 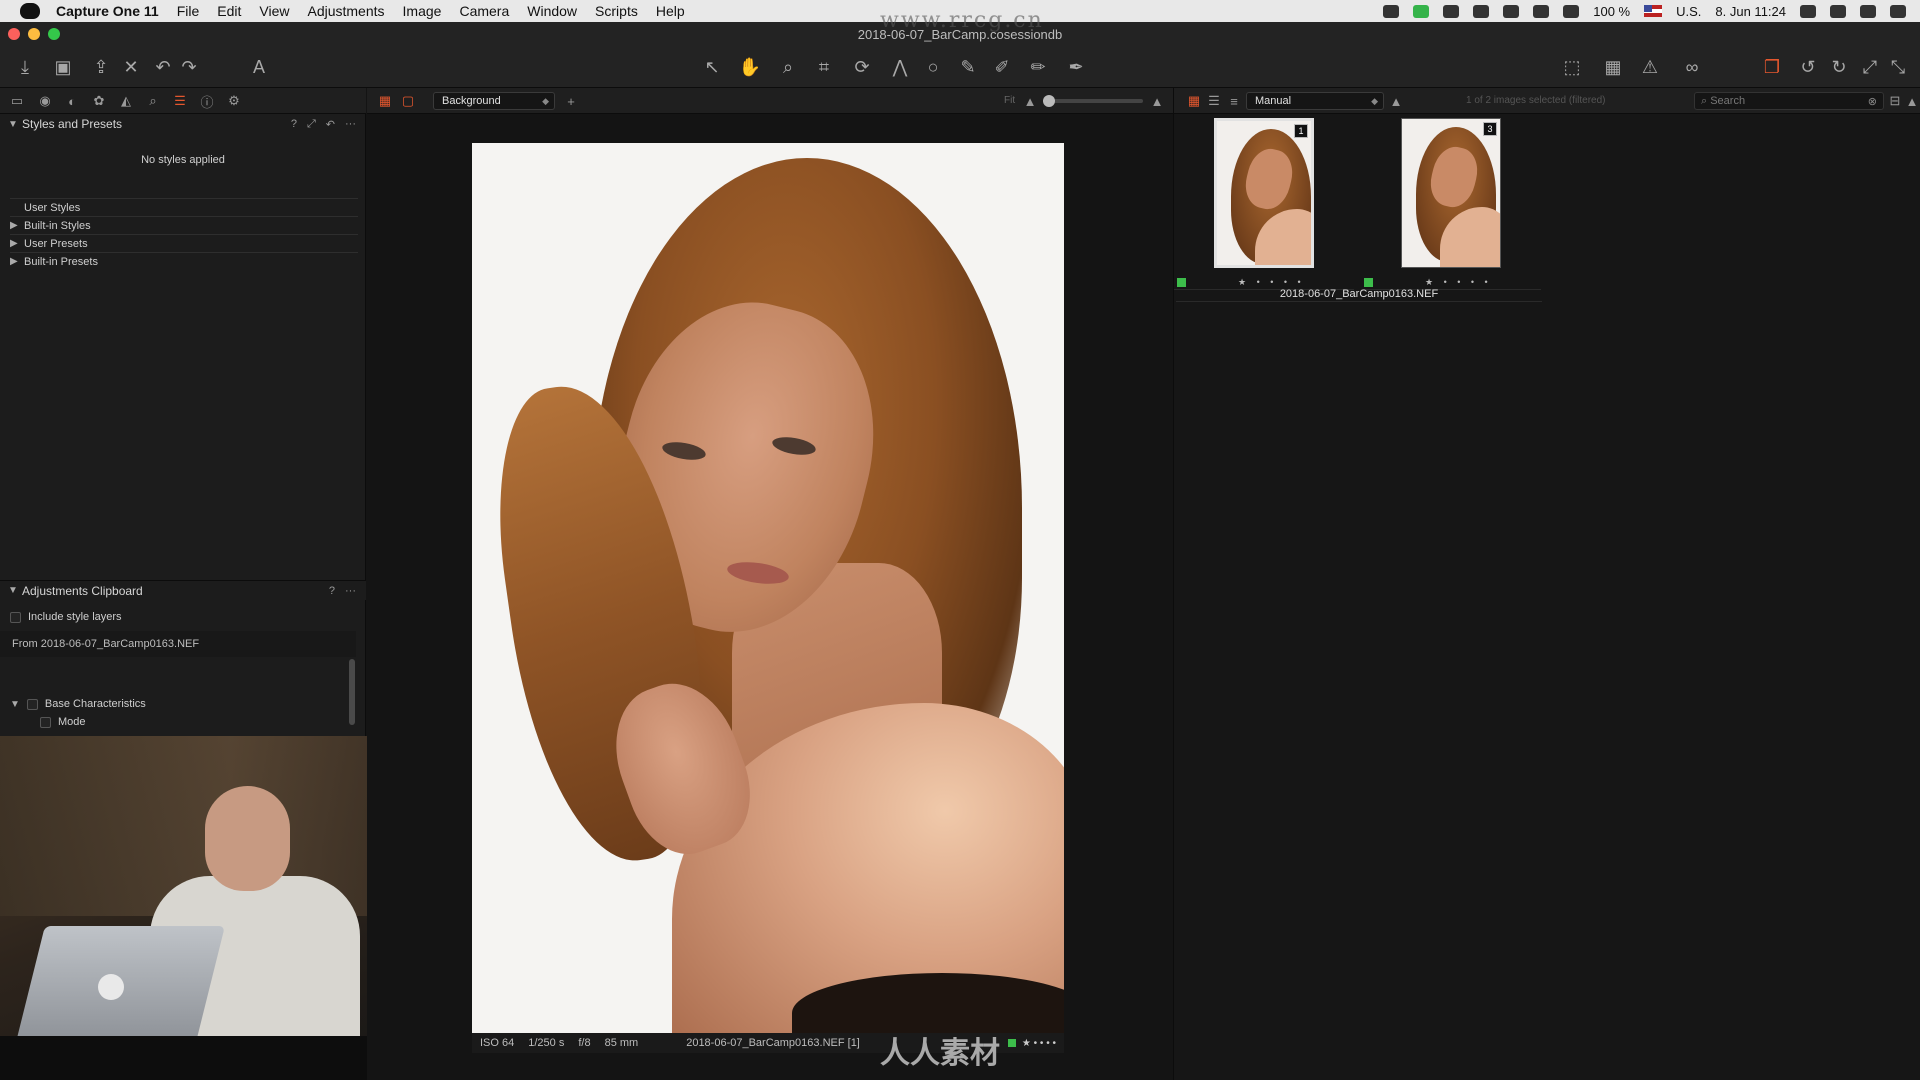 I want to click on brush-icon: ✎, so click(x=968, y=67).